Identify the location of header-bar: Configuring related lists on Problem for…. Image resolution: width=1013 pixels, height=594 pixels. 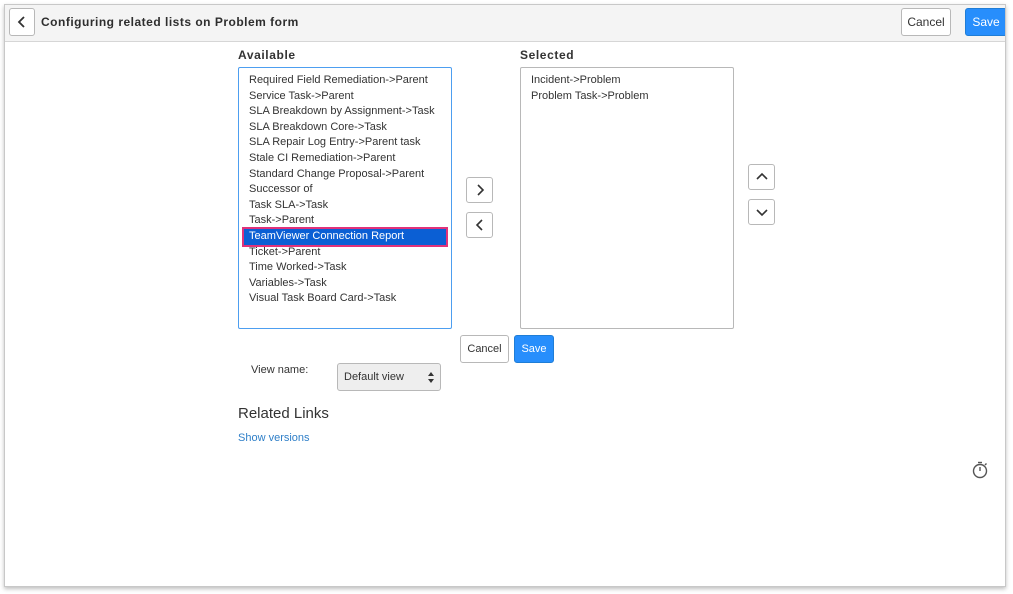
(505, 23).